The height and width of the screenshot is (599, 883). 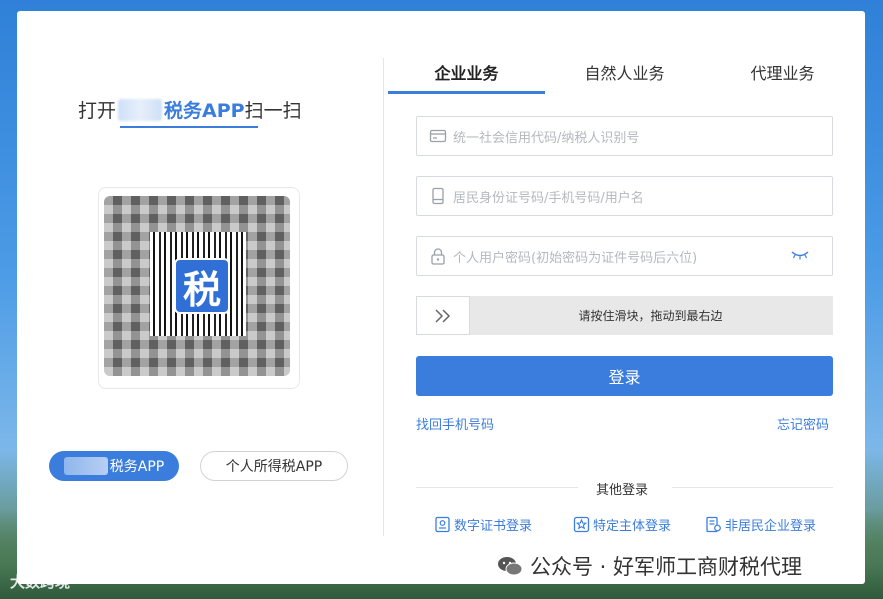 I want to click on scan-suffix: 扫一扫, so click(x=273, y=111).